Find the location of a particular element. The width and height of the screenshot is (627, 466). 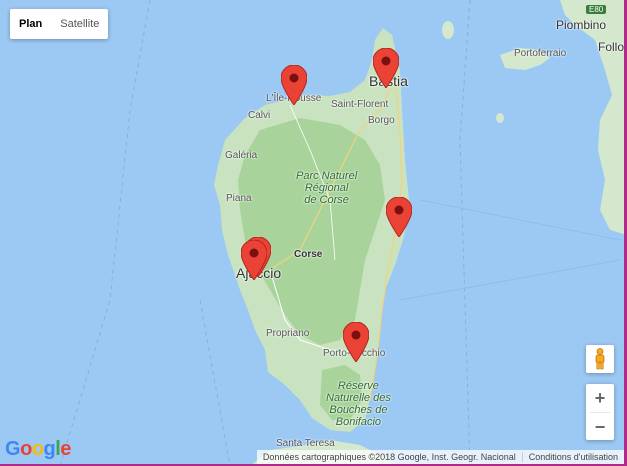

map-marker-porto-vecchio is located at coordinates (356, 342).